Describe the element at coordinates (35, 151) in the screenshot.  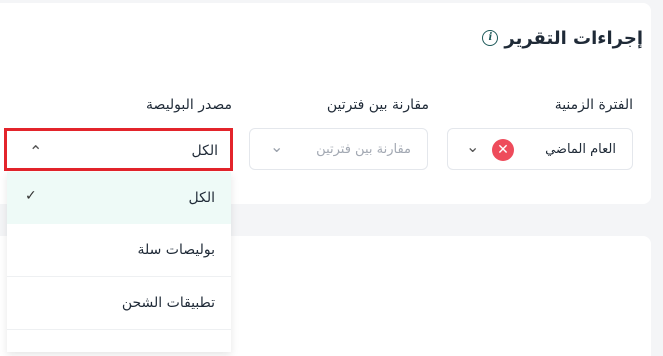
I see `chevron-up-icon: ⌃` at that location.